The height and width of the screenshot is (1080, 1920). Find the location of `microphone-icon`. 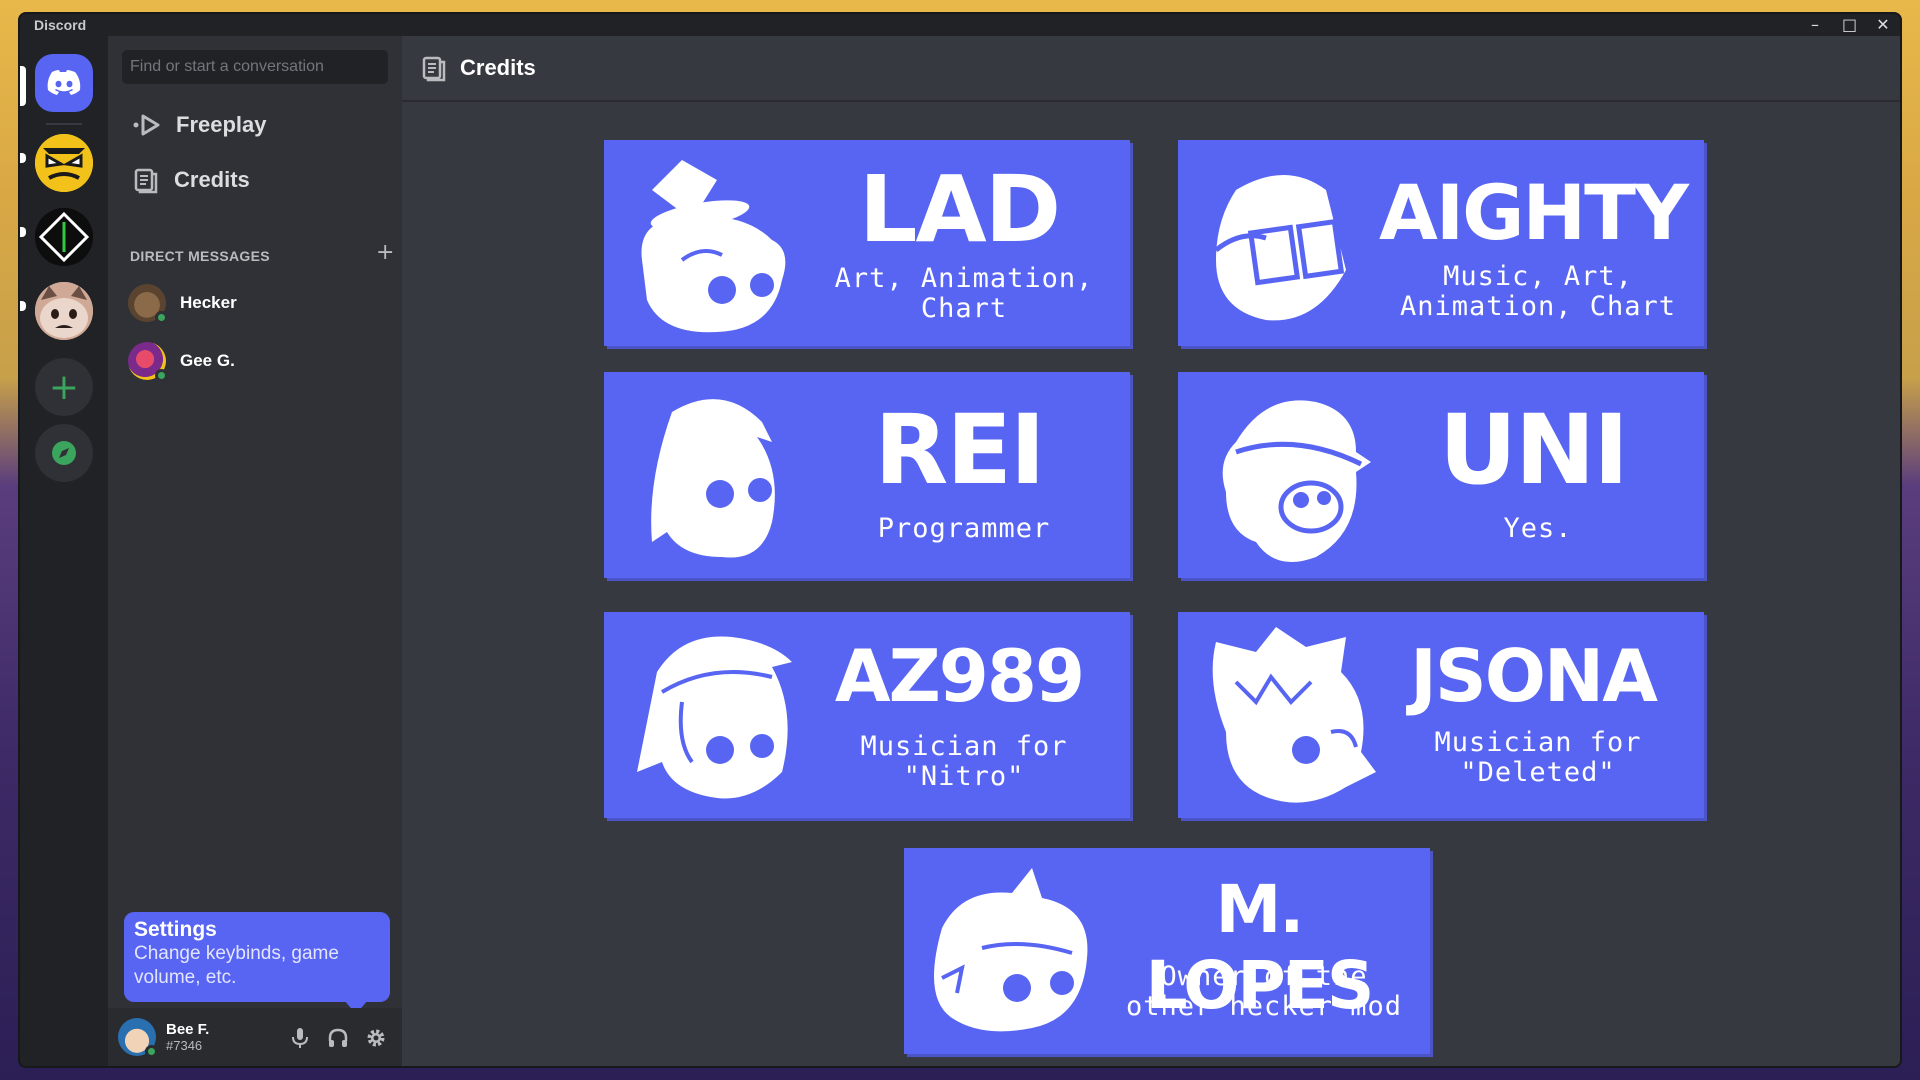

microphone-icon is located at coordinates (300, 1038).